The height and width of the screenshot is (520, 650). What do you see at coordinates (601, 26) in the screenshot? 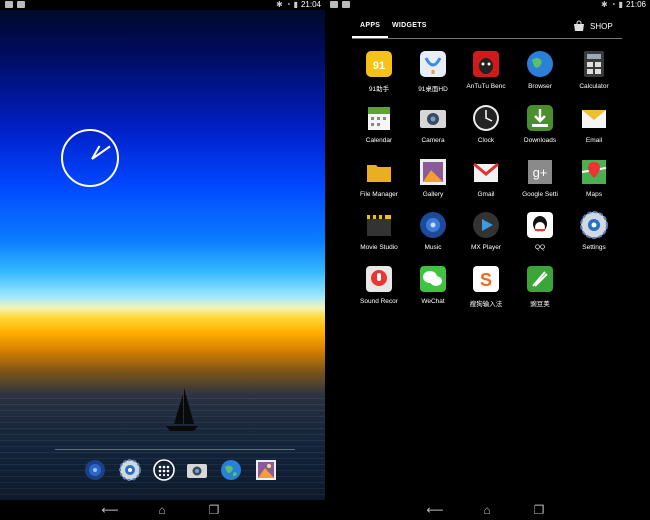
I see `shop-button: SHOP` at bounding box center [601, 26].